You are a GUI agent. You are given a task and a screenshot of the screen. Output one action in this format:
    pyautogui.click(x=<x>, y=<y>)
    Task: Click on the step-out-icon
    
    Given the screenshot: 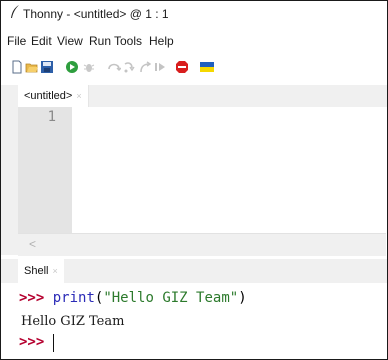 What is the action you would take?
    pyautogui.click(x=145, y=67)
    